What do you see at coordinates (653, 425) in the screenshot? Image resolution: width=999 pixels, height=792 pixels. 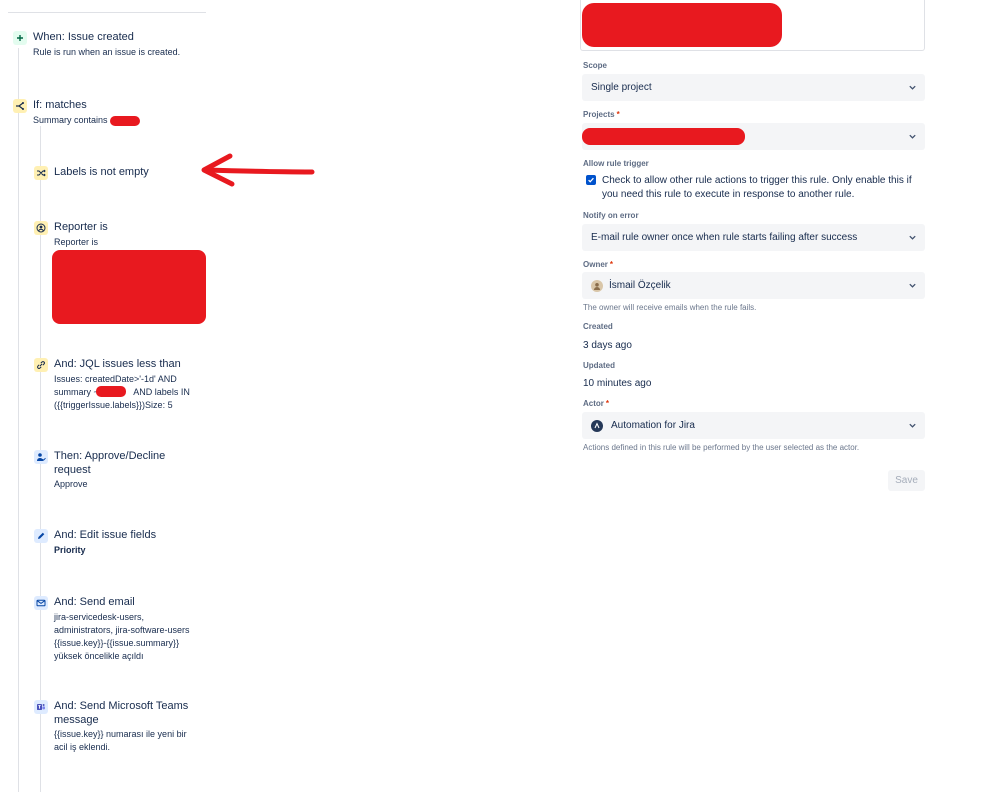 I see `actor-value: Automation for Jira` at bounding box center [653, 425].